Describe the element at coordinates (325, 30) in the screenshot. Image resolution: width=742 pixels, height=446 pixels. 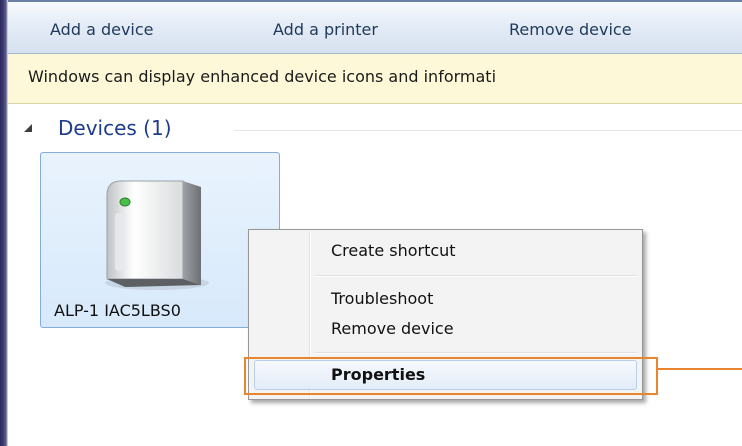
I see `add-printer-button: Add a printer` at that location.